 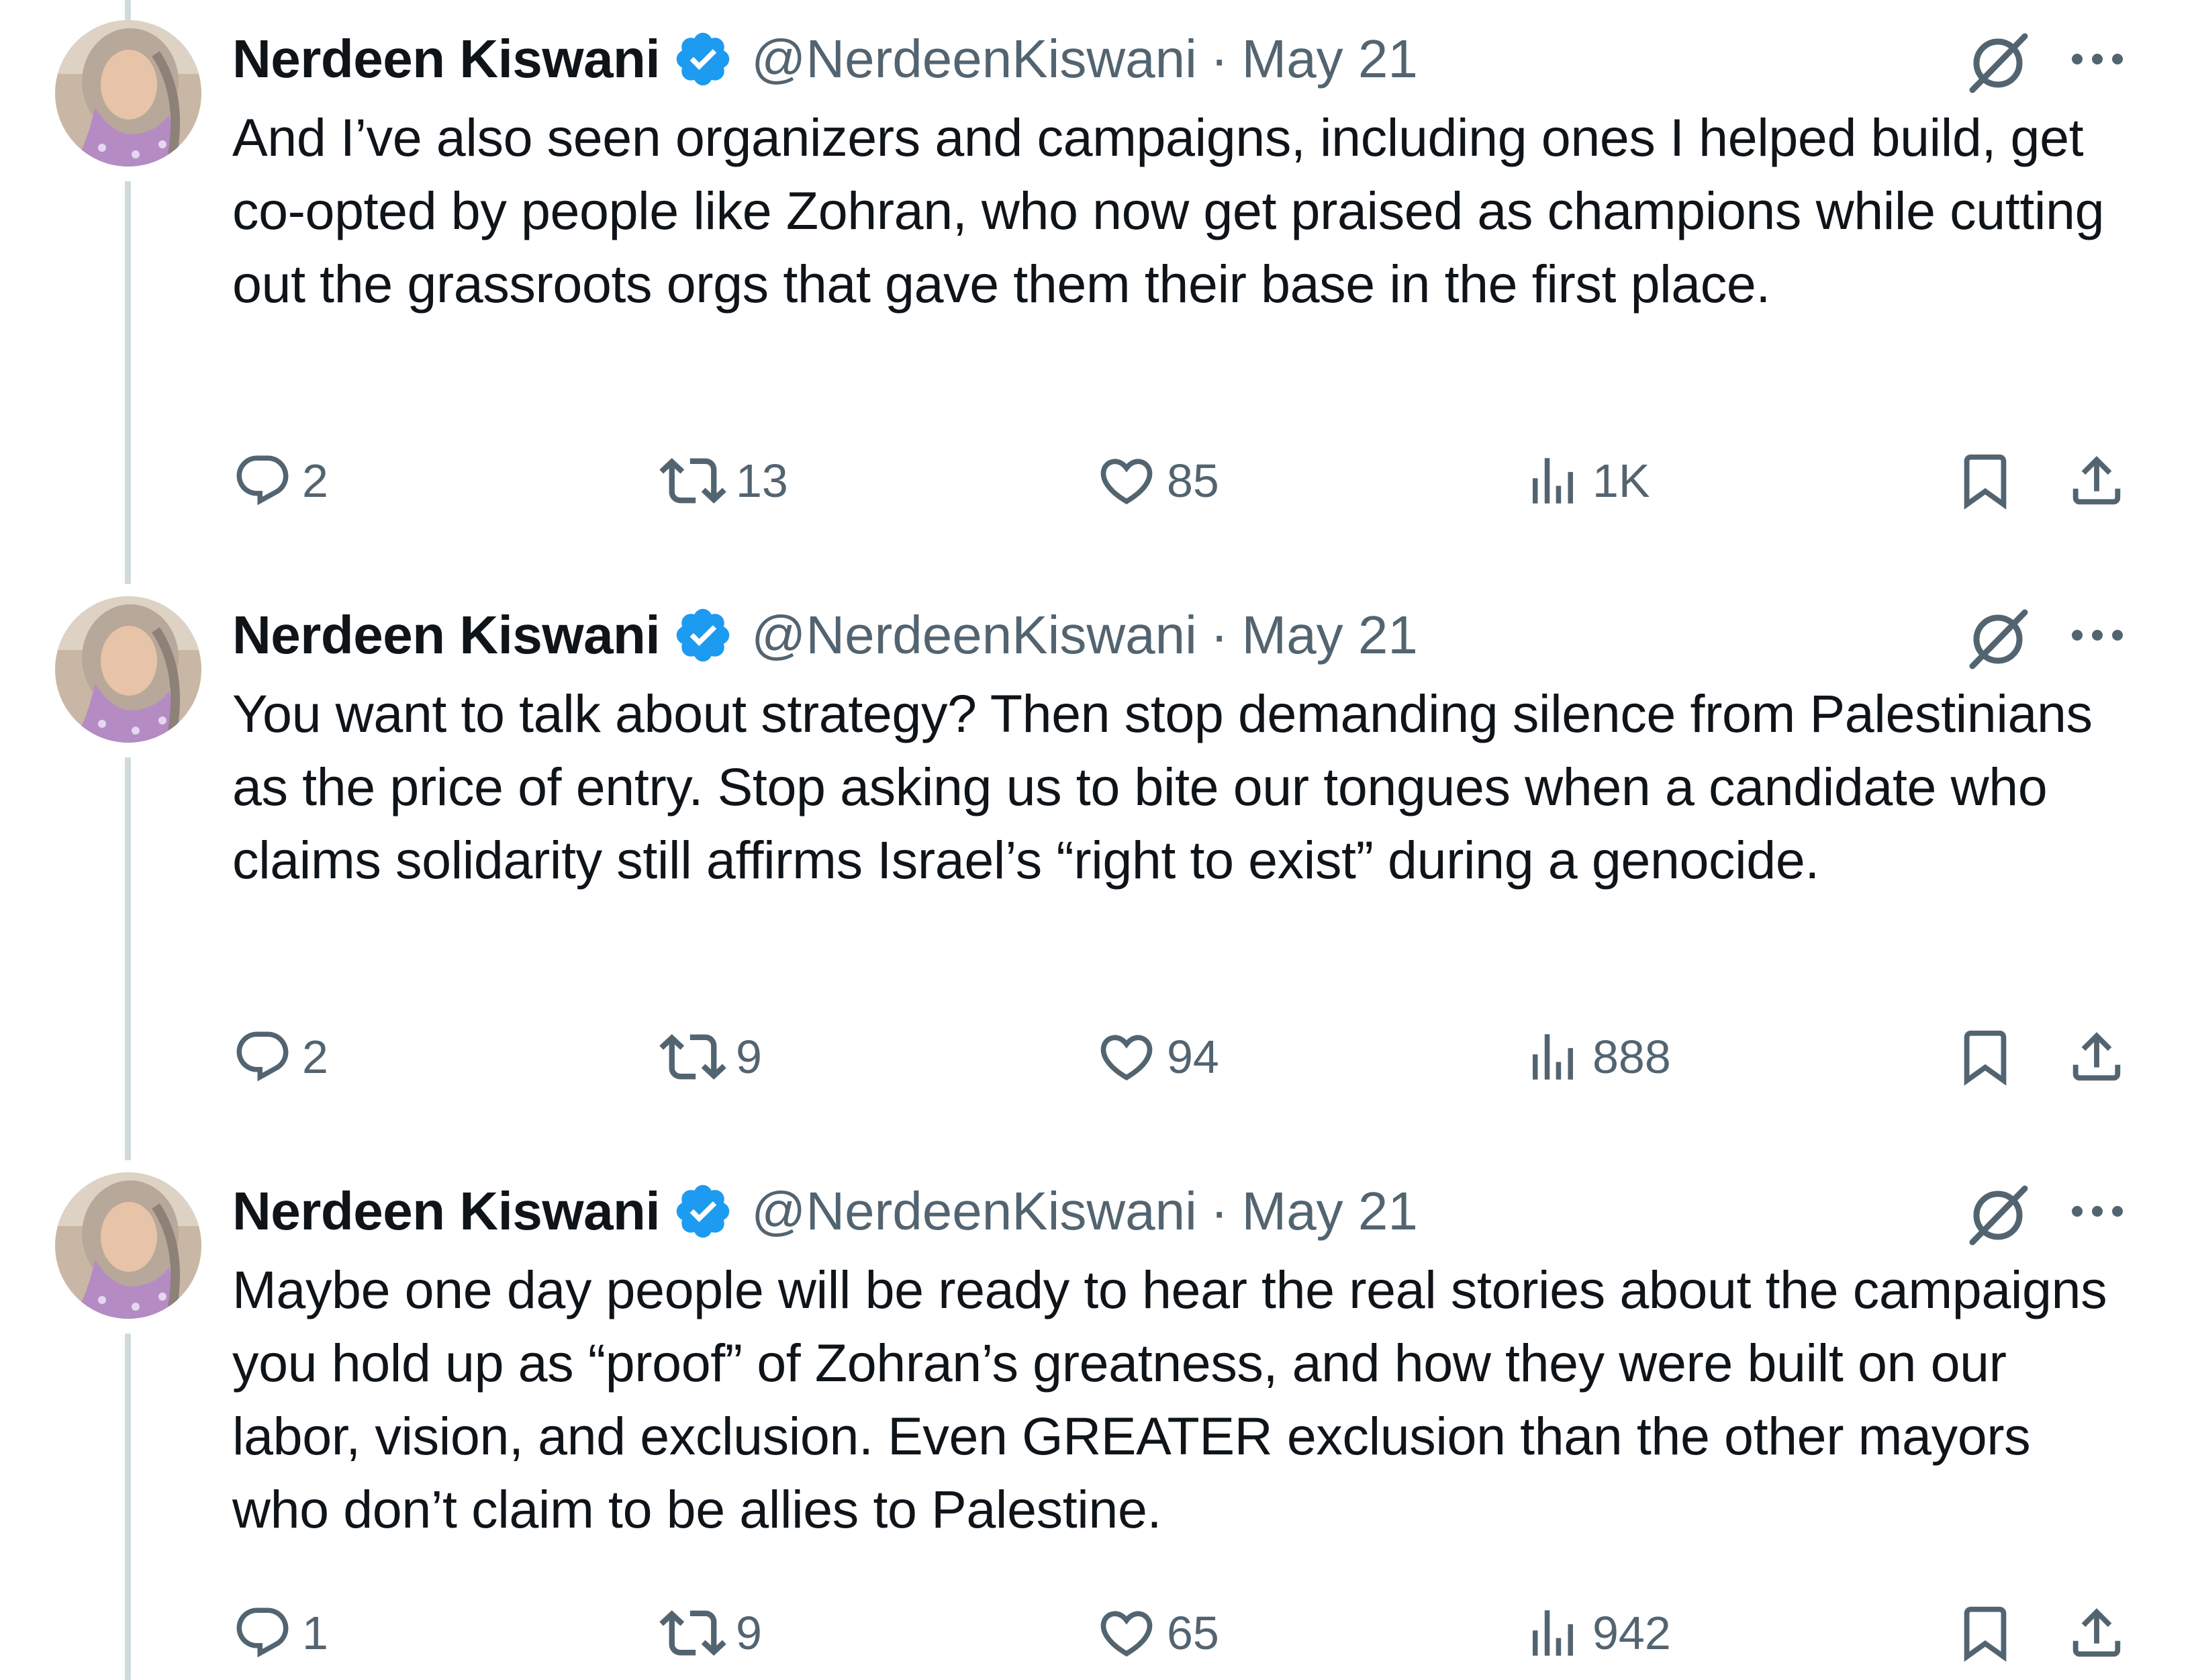 I want to click on repost-button: 13, so click(x=723, y=481).